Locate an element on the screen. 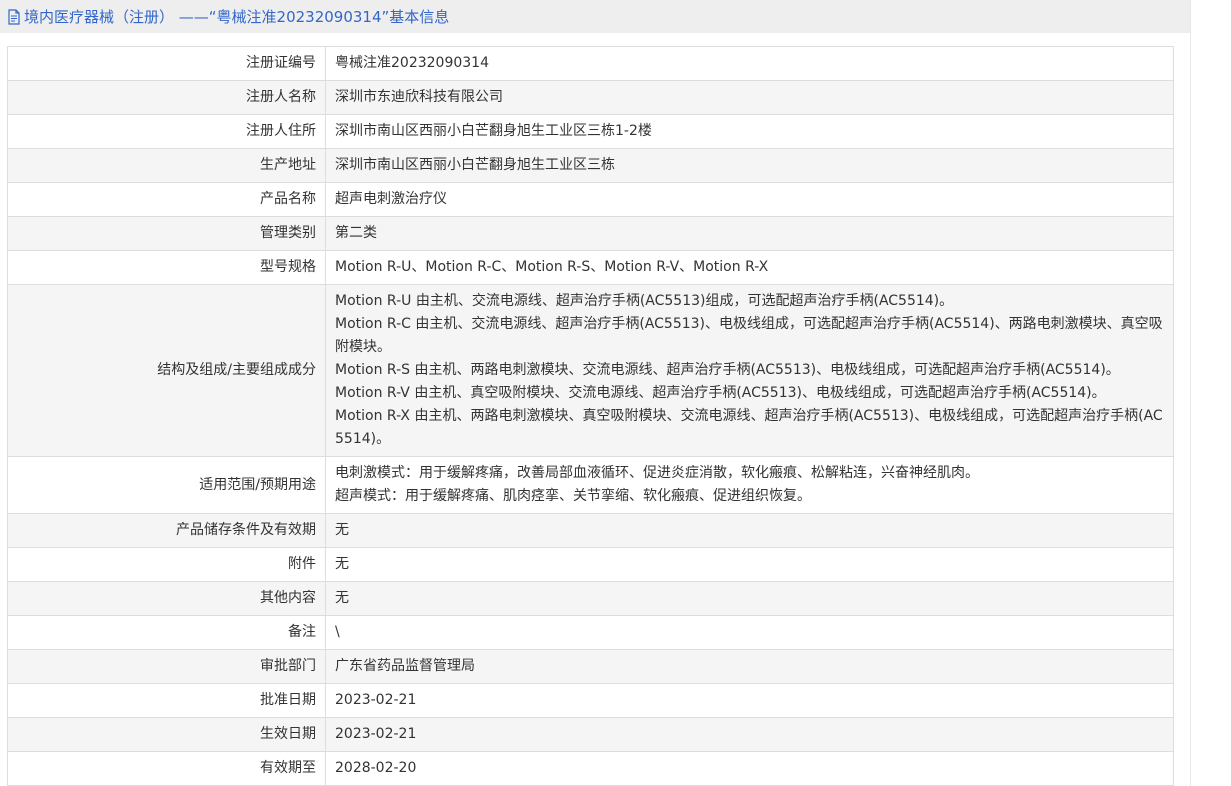  document-icon is located at coordinates (14, 16).